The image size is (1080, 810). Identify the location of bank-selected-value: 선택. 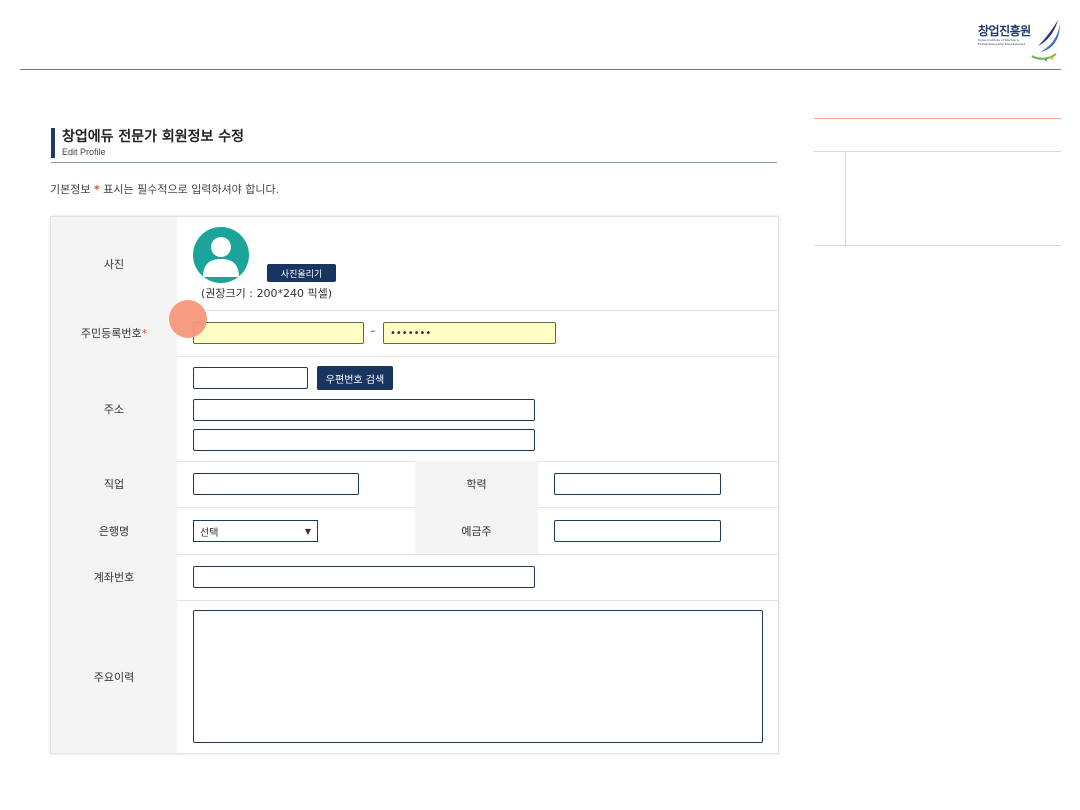
(209, 533).